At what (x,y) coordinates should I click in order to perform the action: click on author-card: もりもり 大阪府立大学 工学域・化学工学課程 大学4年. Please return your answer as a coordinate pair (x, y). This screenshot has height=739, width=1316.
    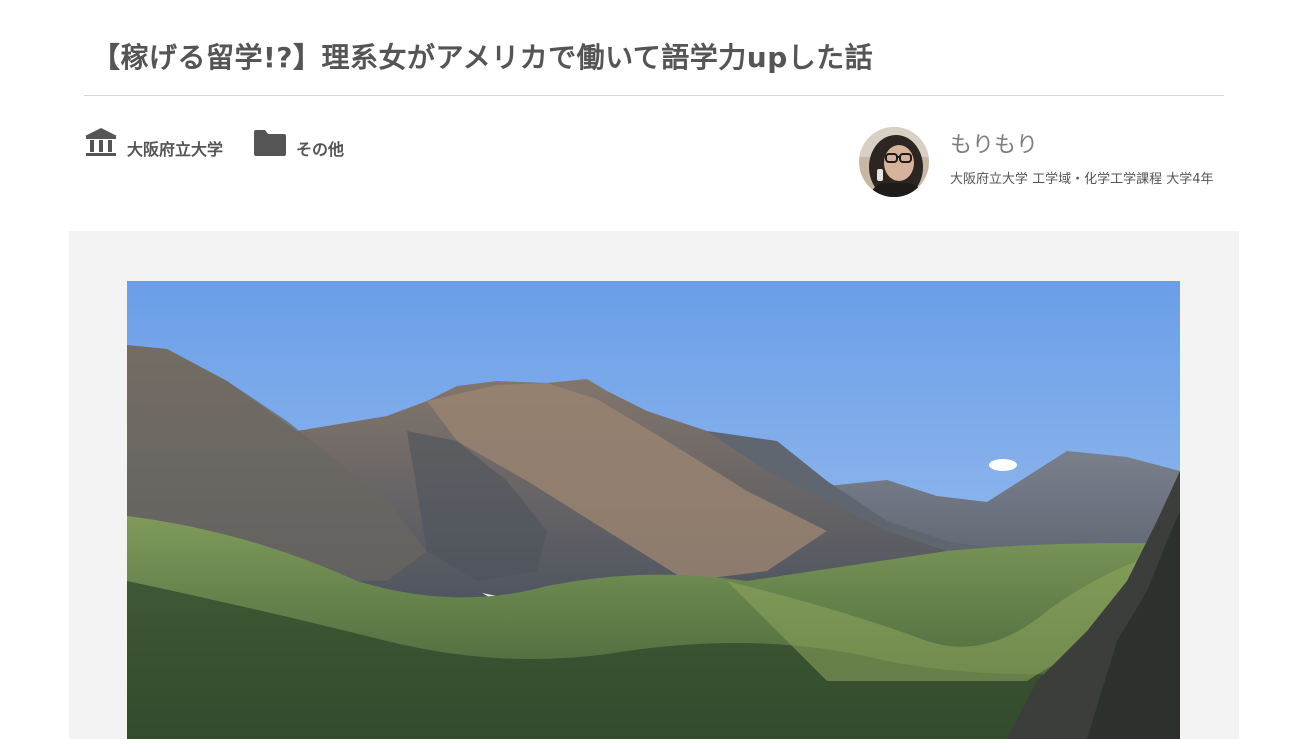
    Looking at the image, I should click on (1044, 172).